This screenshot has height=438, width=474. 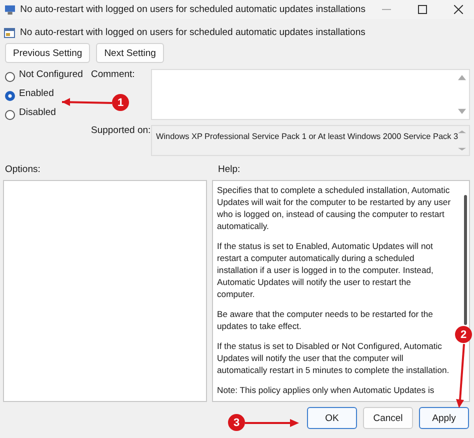 What do you see at coordinates (120, 102) in the screenshot?
I see `annotation-badge: 1` at bounding box center [120, 102].